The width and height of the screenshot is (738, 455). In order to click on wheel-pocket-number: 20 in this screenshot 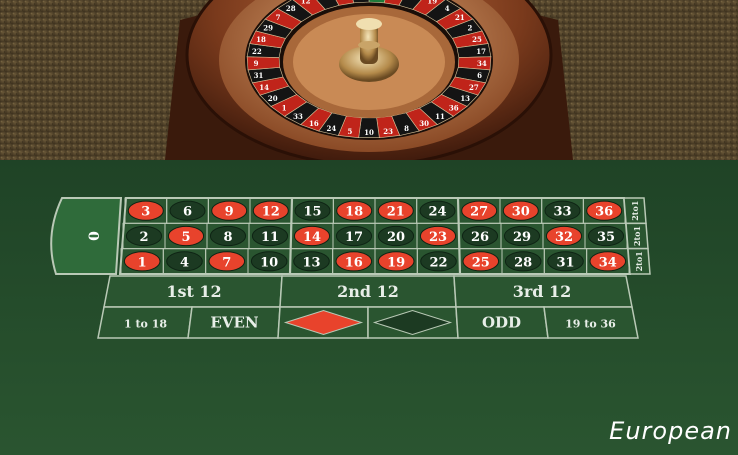, I will do `click(273, 98)`.